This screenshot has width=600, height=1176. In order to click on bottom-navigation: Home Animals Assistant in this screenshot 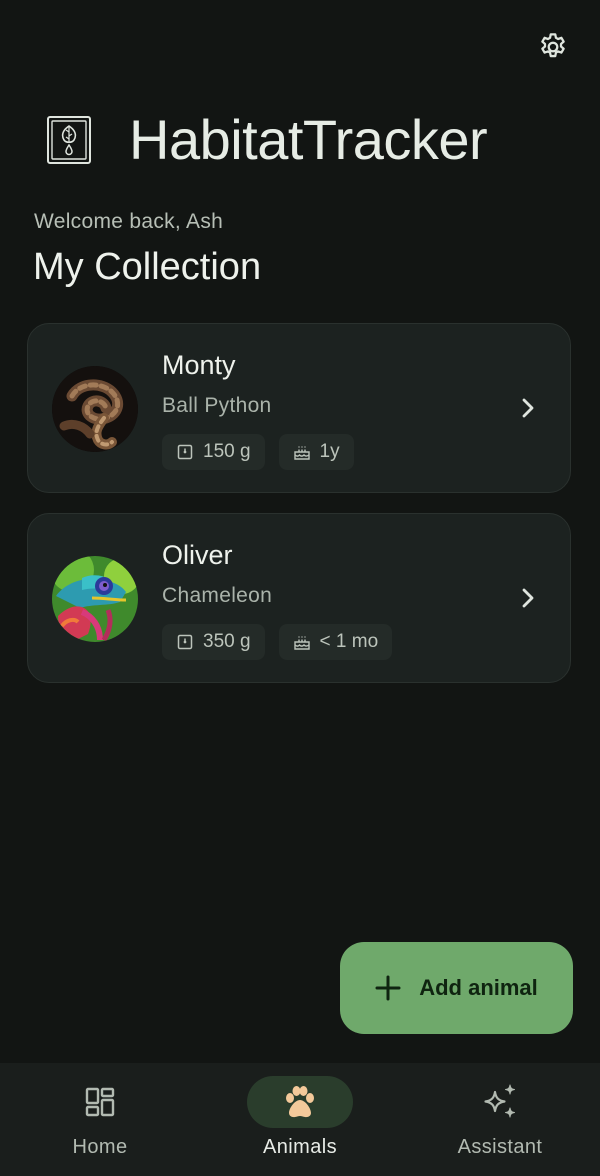, I will do `click(300, 1119)`.